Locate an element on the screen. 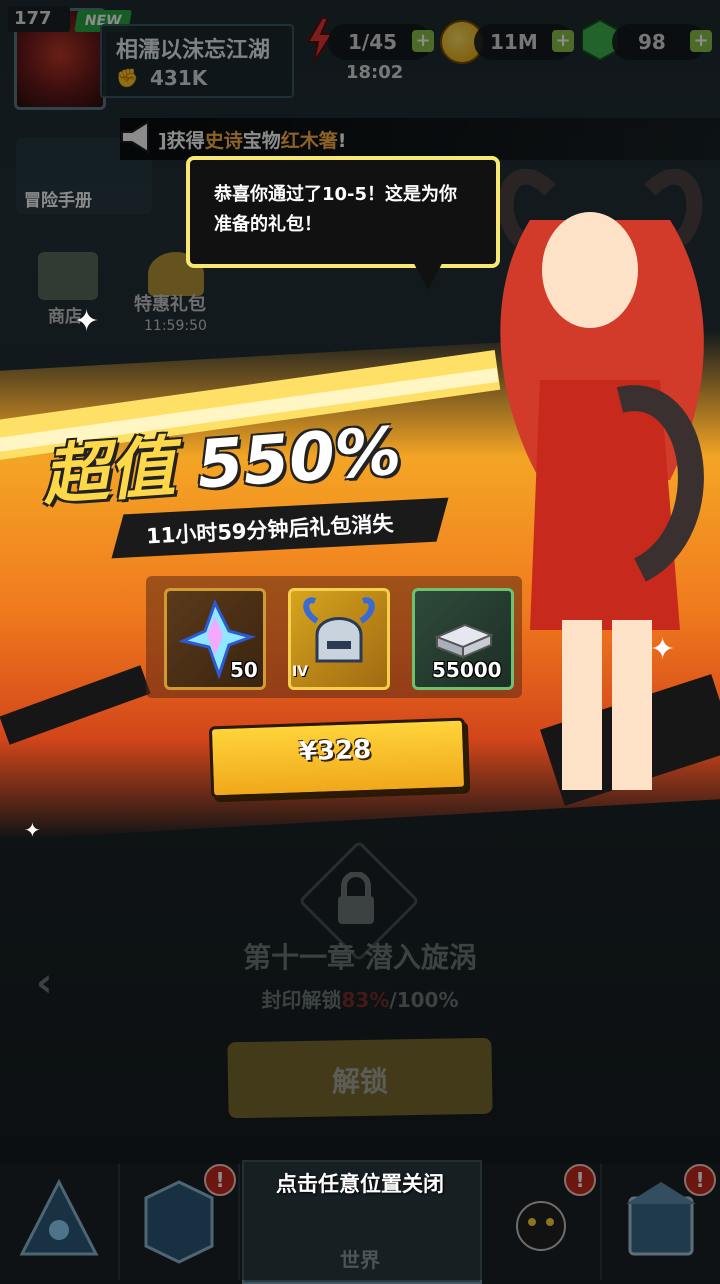 The width and height of the screenshot is (720, 1284). close-hint: 点击任意位置关闭 is located at coordinates (360, 1184).